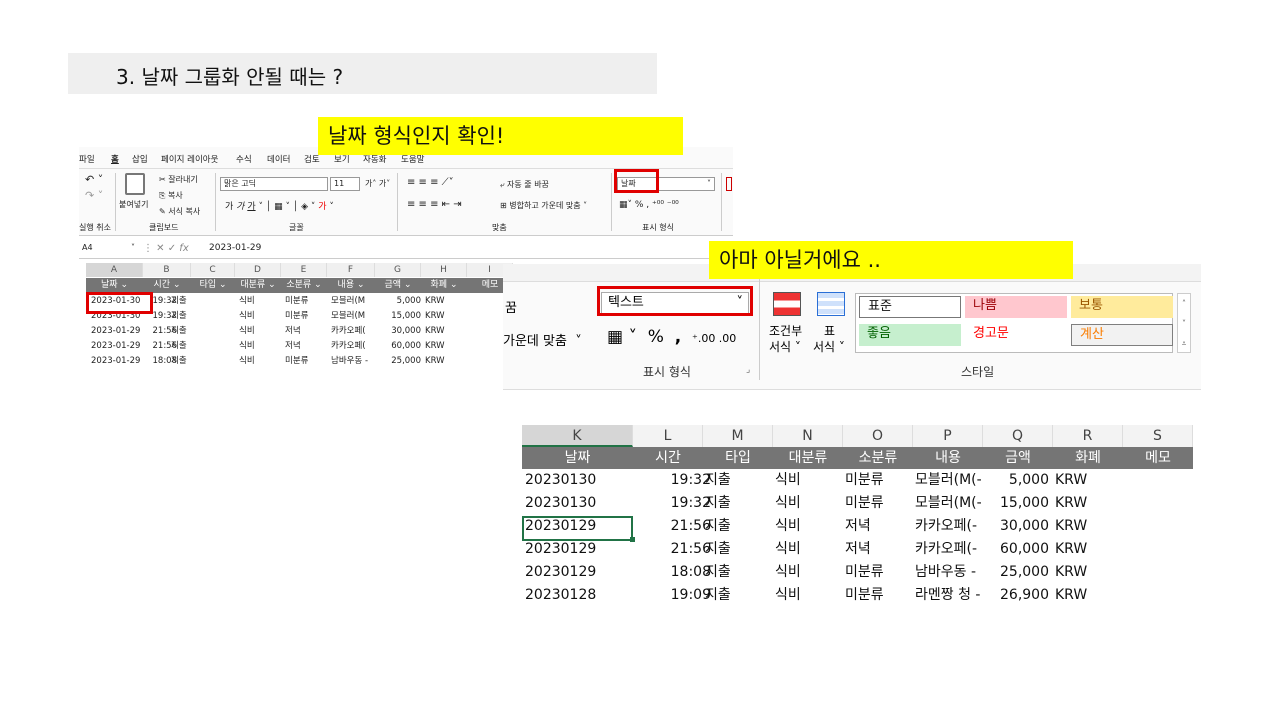 This screenshot has height=720, width=1280. Describe the element at coordinates (672, 503) in the screenshot. I see `cell-r1-c1: 19:32` at that location.